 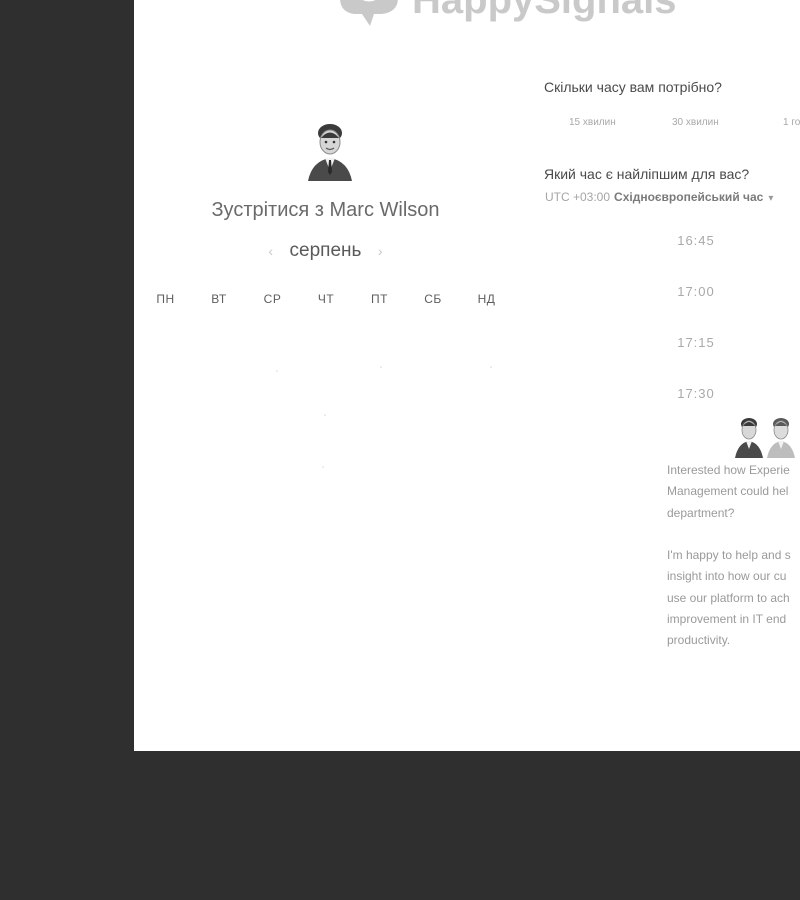 What do you see at coordinates (380, 251) in the screenshot?
I see `chevron-right-icon: ›` at bounding box center [380, 251].